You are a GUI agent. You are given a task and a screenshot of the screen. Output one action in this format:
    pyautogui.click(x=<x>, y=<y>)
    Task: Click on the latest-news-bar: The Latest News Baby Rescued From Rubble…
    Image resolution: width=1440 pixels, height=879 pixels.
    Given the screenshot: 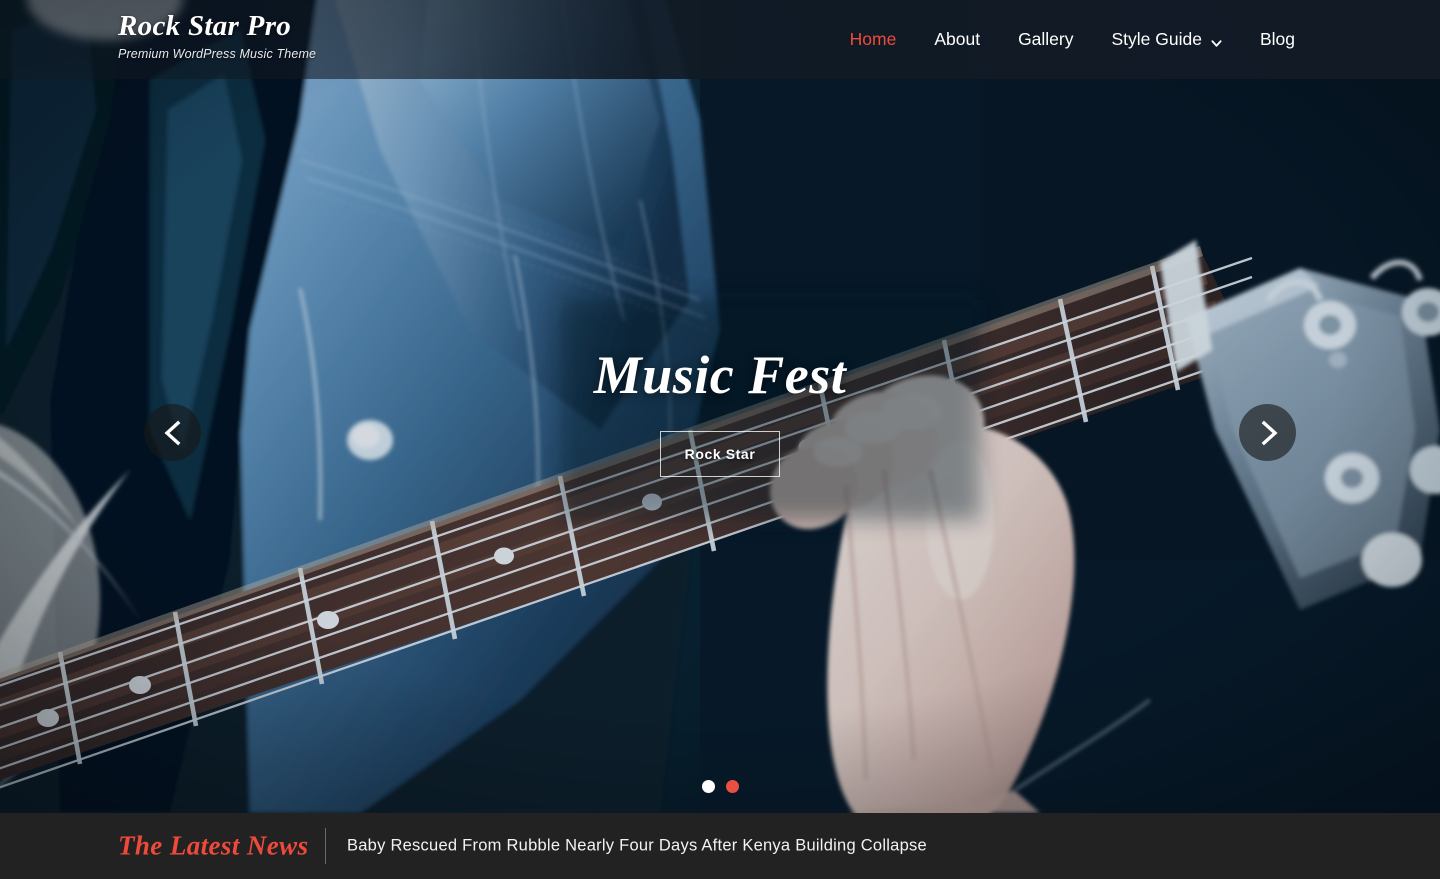 What is the action you would take?
    pyautogui.click(x=720, y=846)
    